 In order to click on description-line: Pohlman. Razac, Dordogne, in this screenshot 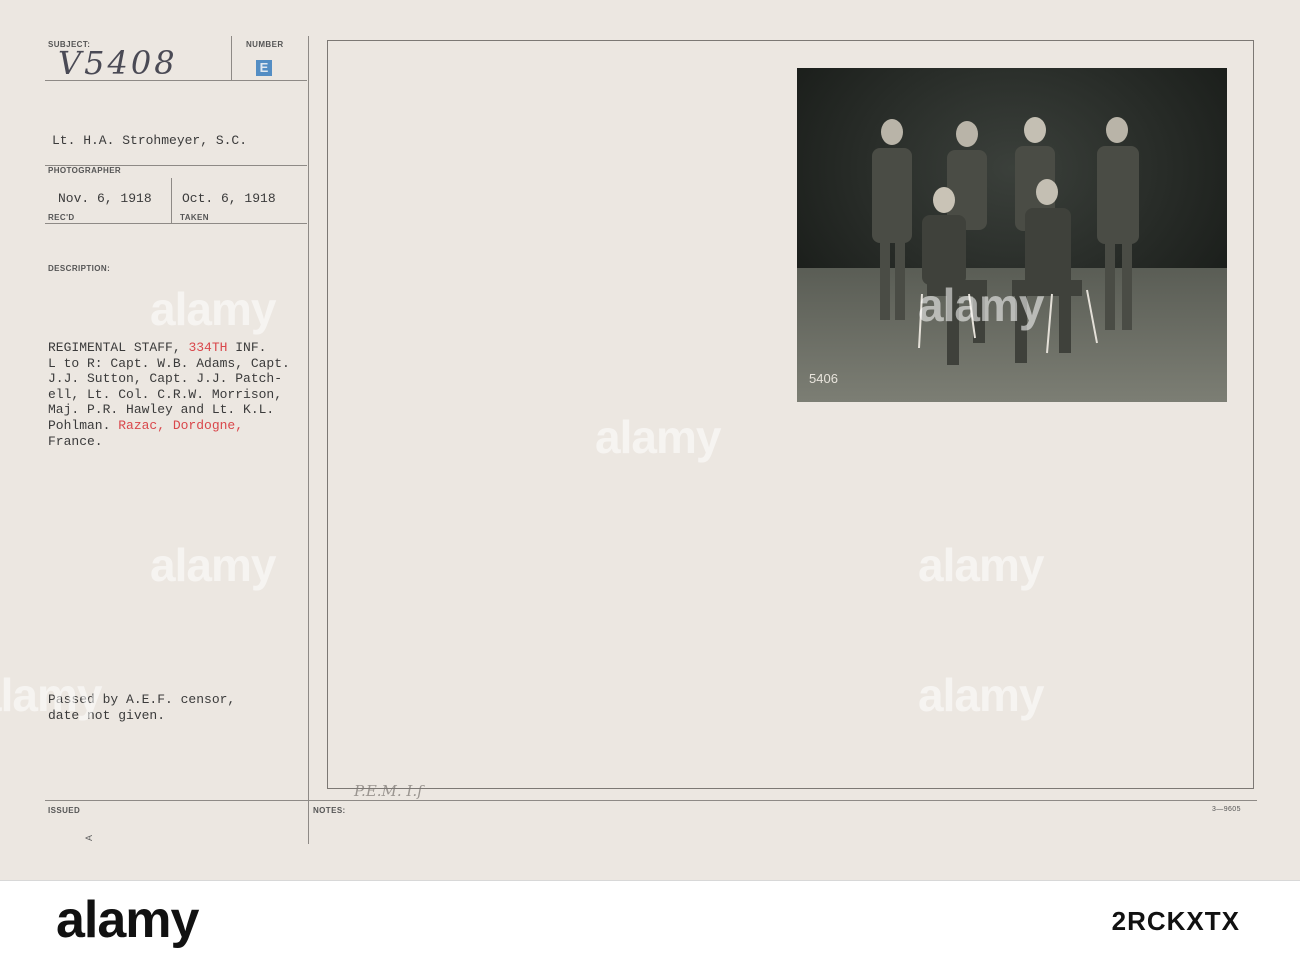, I will do `click(169, 426)`.